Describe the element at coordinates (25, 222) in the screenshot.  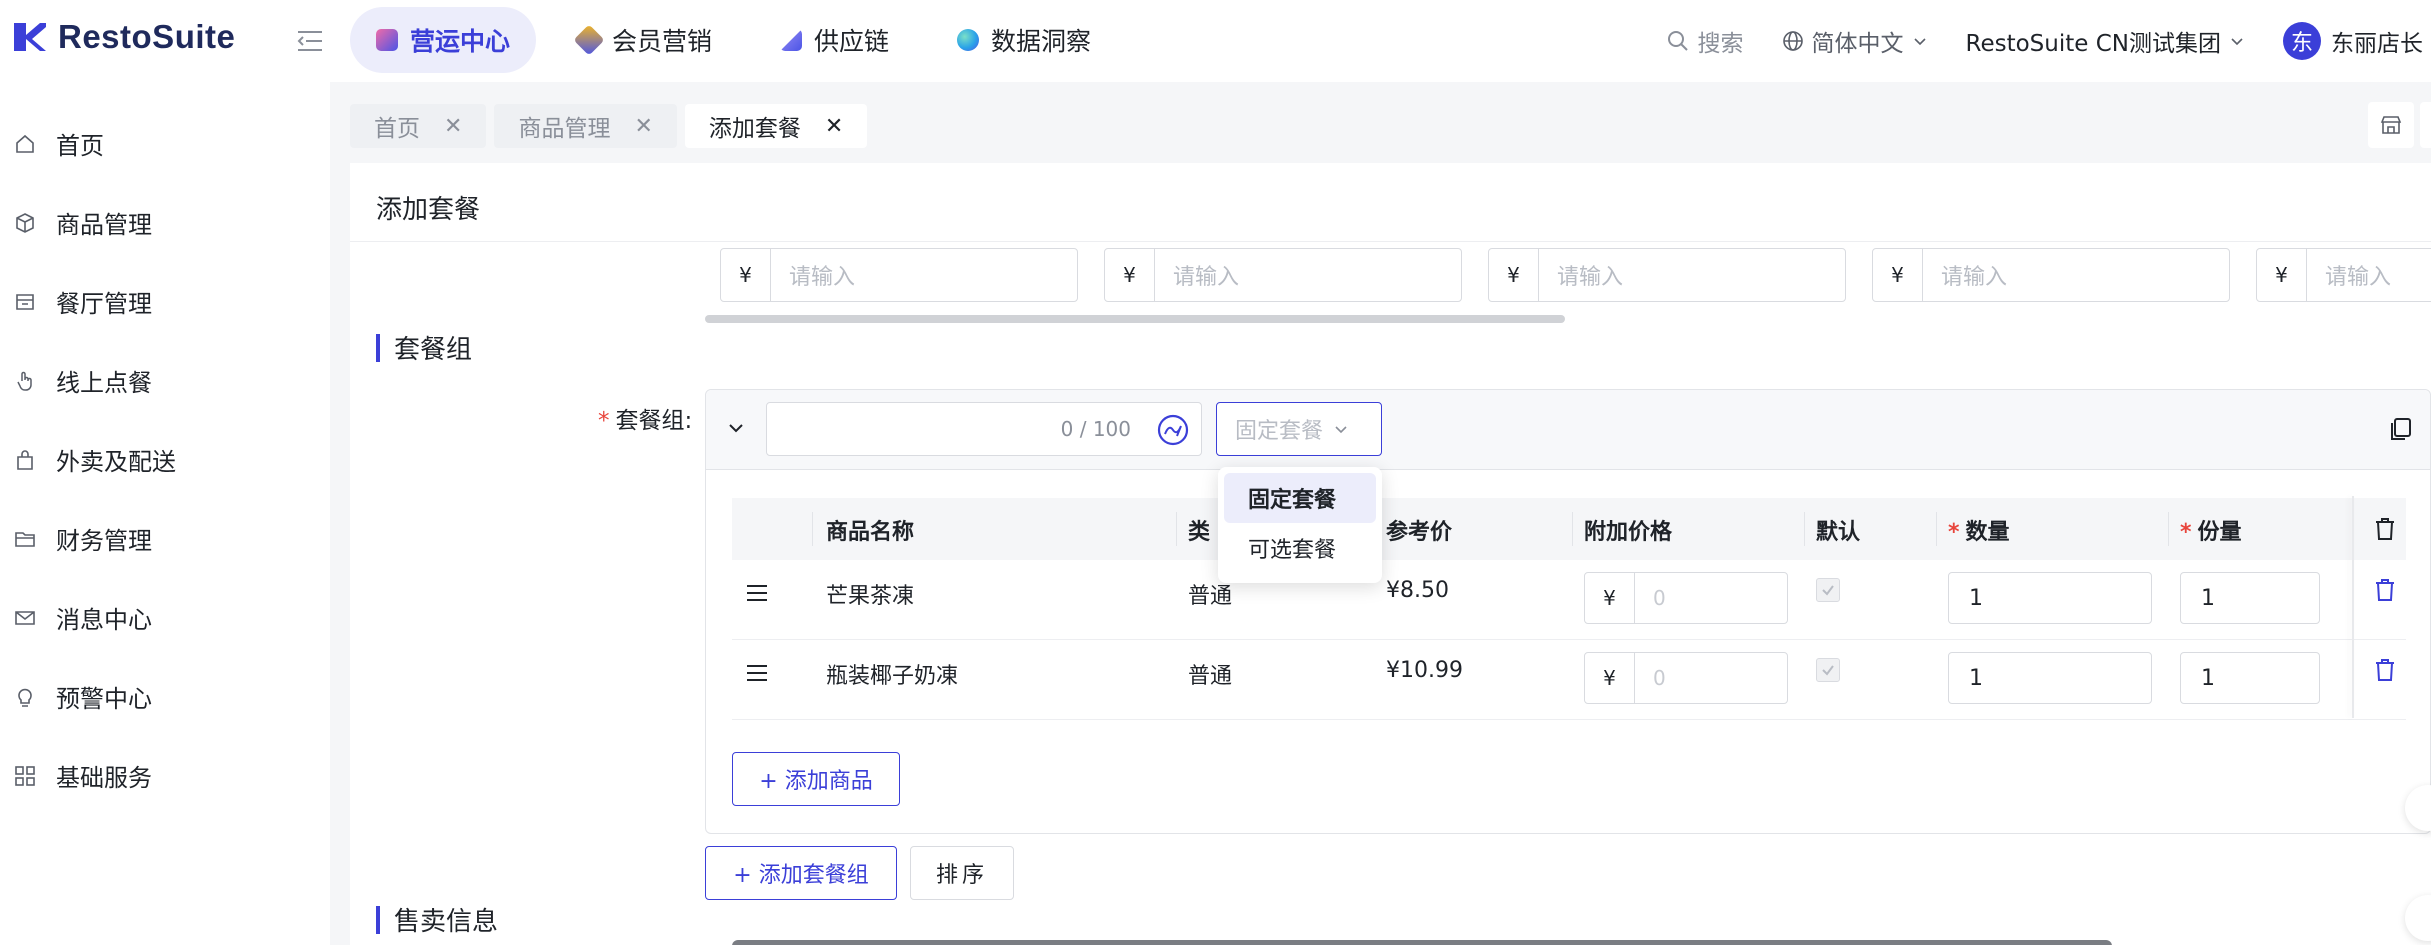
I see `box-icon` at that location.